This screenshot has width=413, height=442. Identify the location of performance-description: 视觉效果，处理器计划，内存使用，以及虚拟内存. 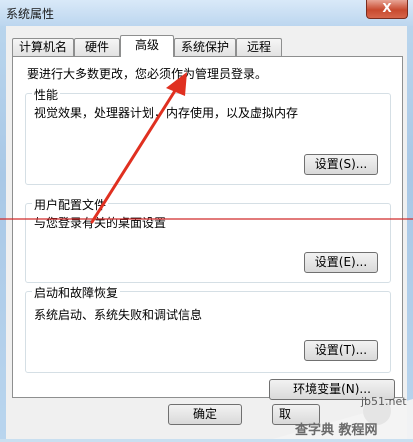
(166, 113).